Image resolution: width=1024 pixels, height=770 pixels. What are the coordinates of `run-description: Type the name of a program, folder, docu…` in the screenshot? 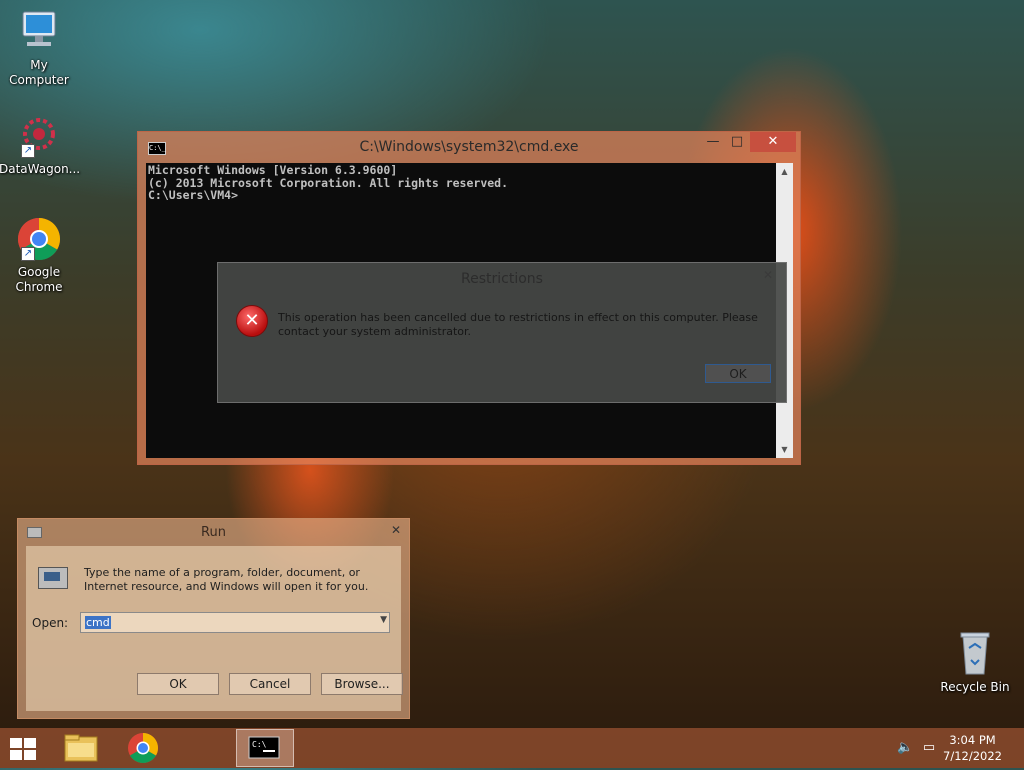 It's located at (226, 579).